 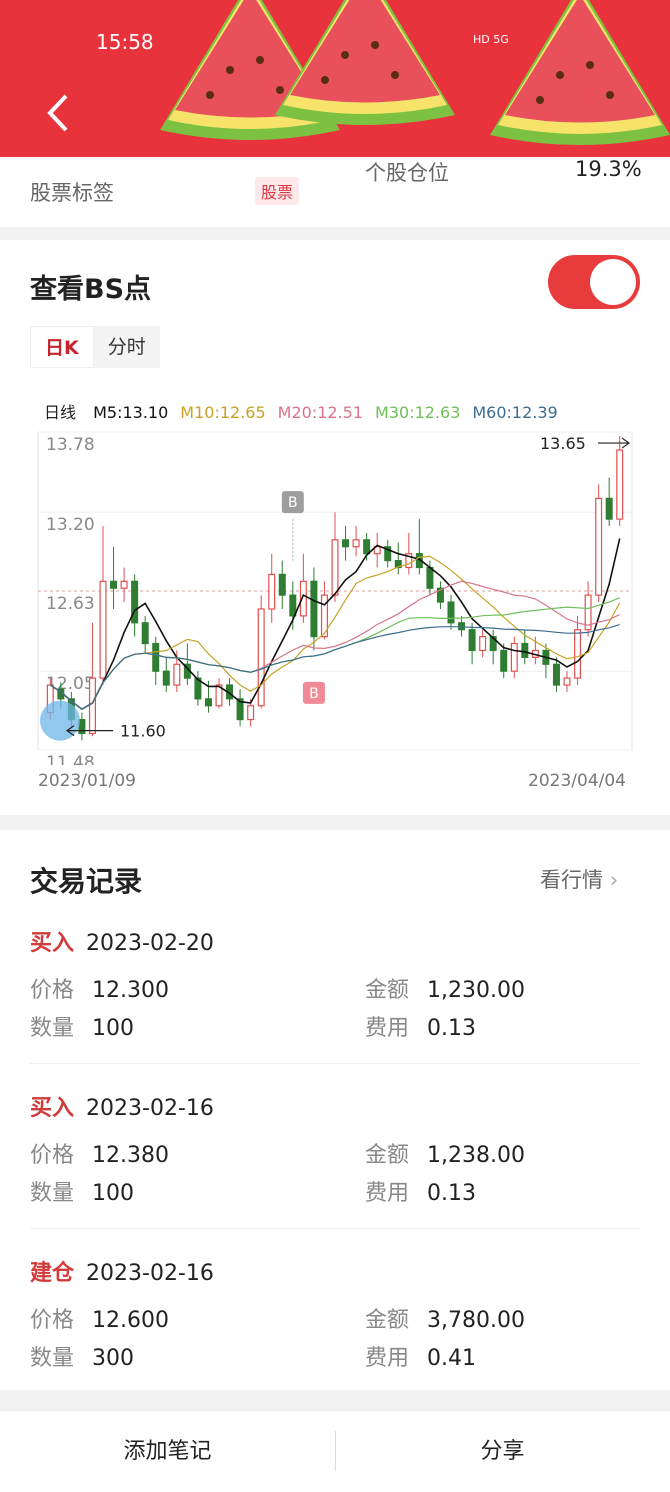 I want to click on price-value: 12.300, so click(x=130, y=990).